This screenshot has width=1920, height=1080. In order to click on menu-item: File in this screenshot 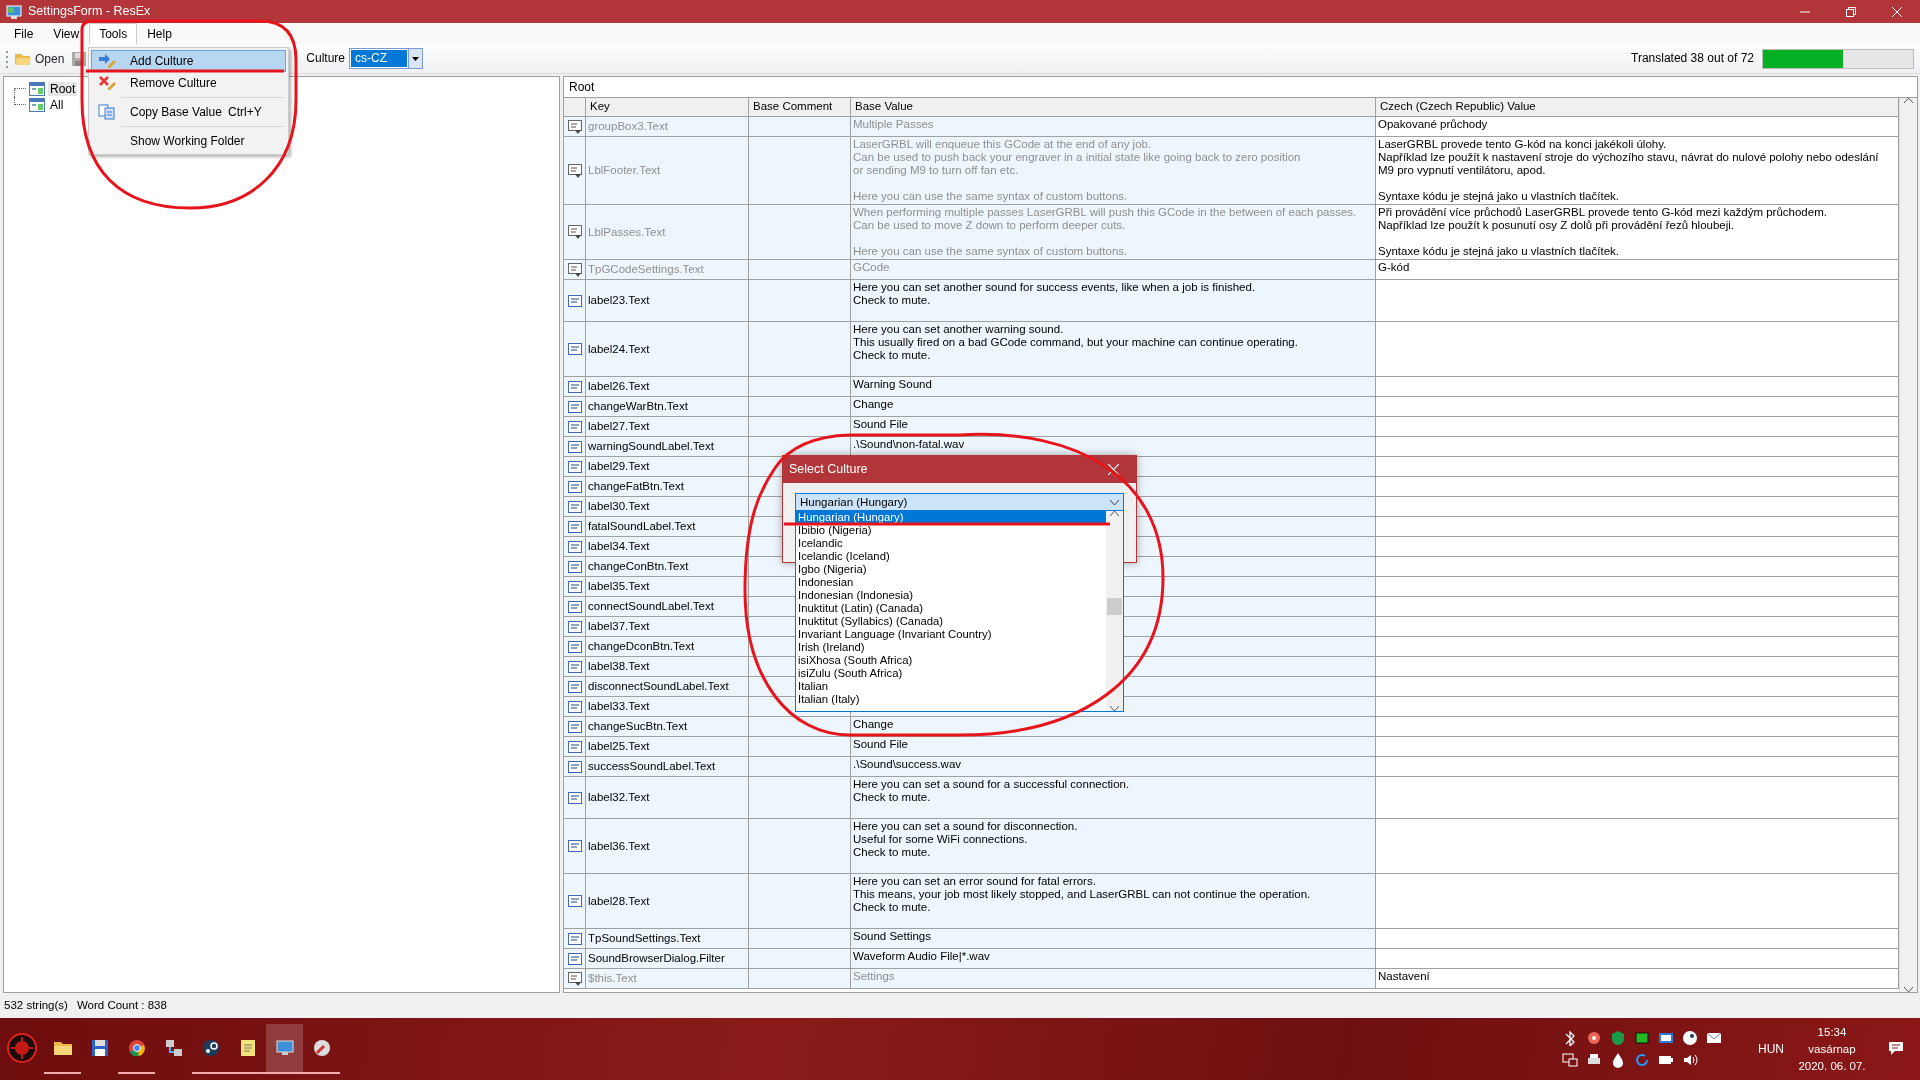, I will do `click(24, 33)`.